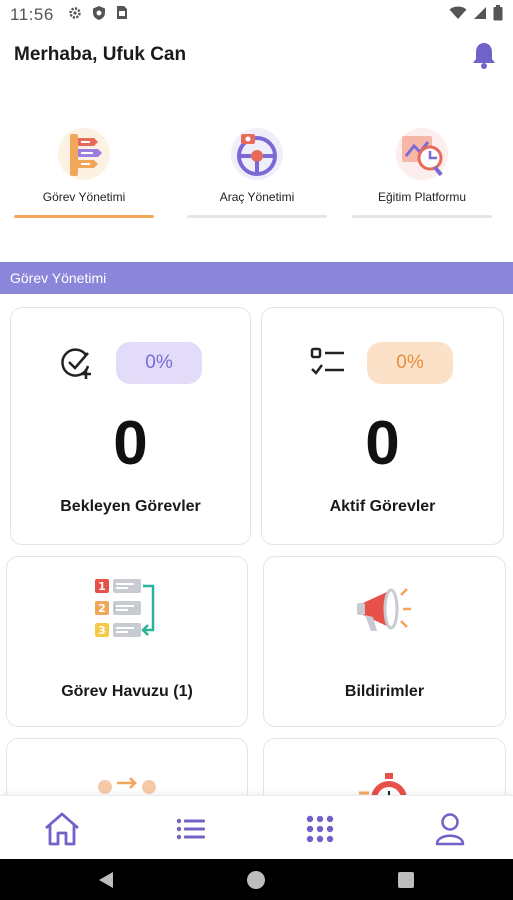 This screenshot has height=900, width=513. I want to click on greeting-title: Merhaba, Ufuk Can, so click(100, 54).